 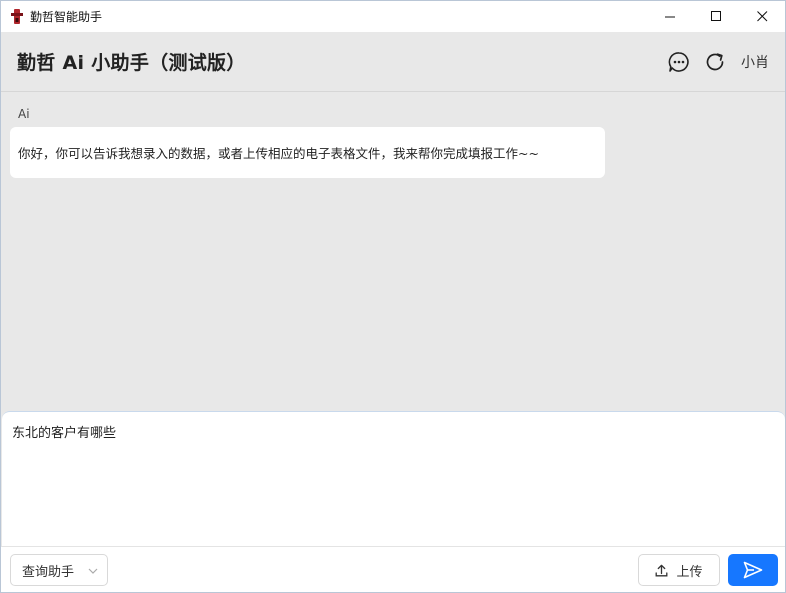 I want to click on send-icon, so click(x=753, y=570).